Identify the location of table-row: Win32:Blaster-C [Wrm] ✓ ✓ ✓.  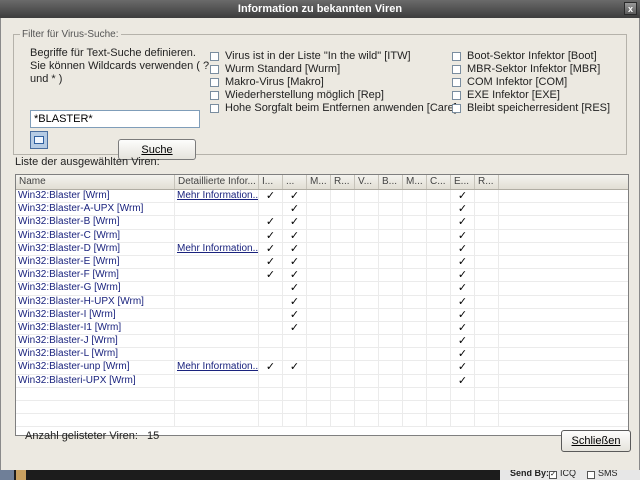
(322, 236).